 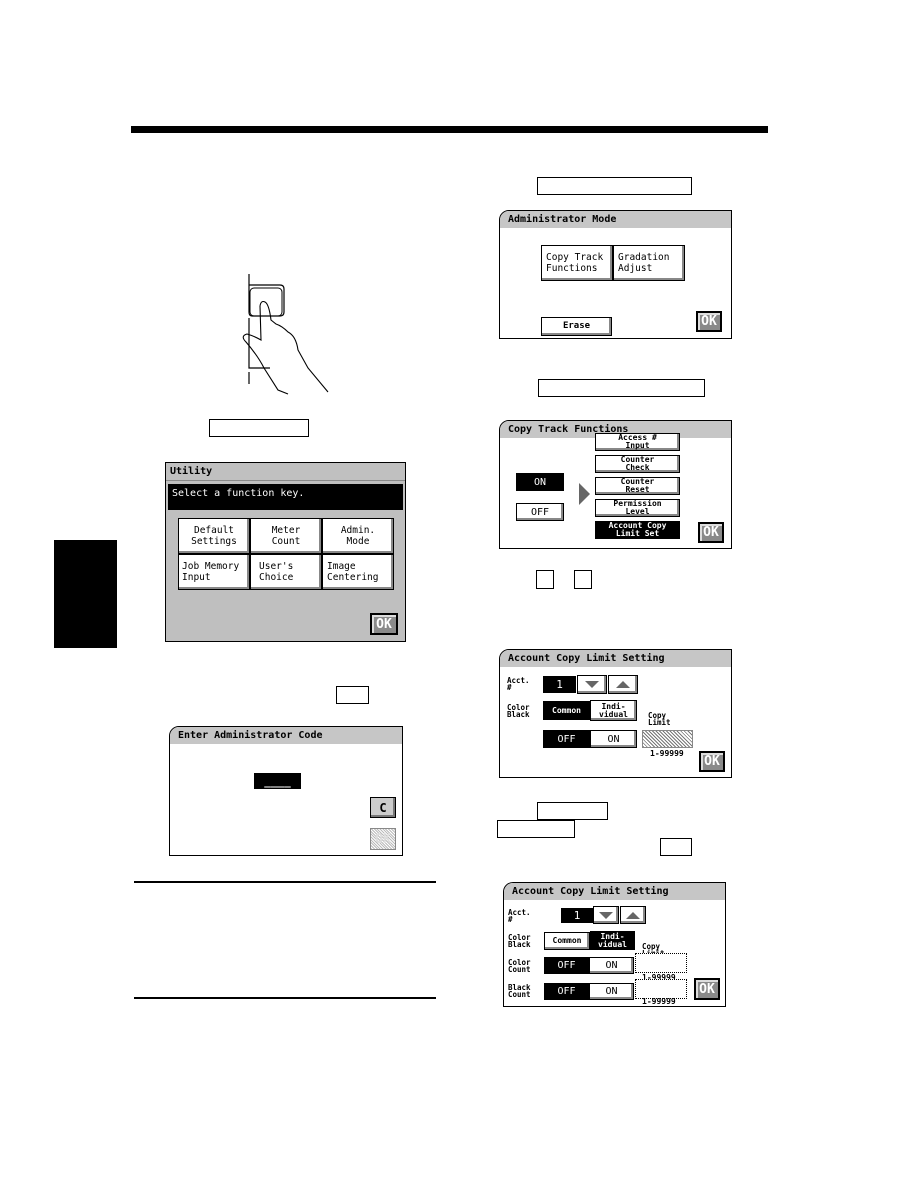 What do you see at coordinates (649, 263) in the screenshot?
I see `gradation-adjust-button: Gradation Adjust` at bounding box center [649, 263].